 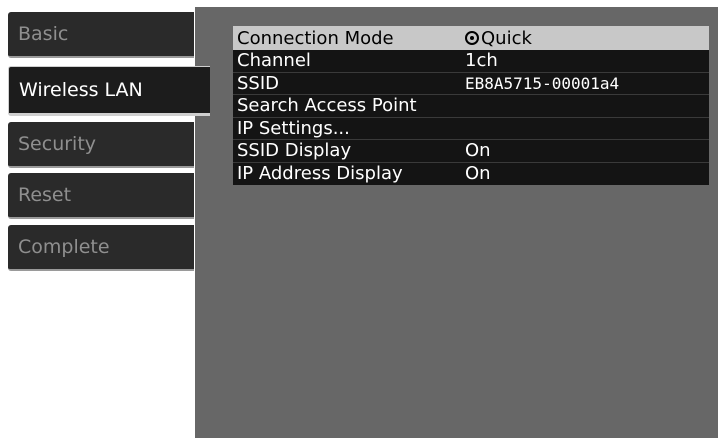 I want to click on menu-row-value: EB8A5715-00001a4, so click(x=542, y=83).